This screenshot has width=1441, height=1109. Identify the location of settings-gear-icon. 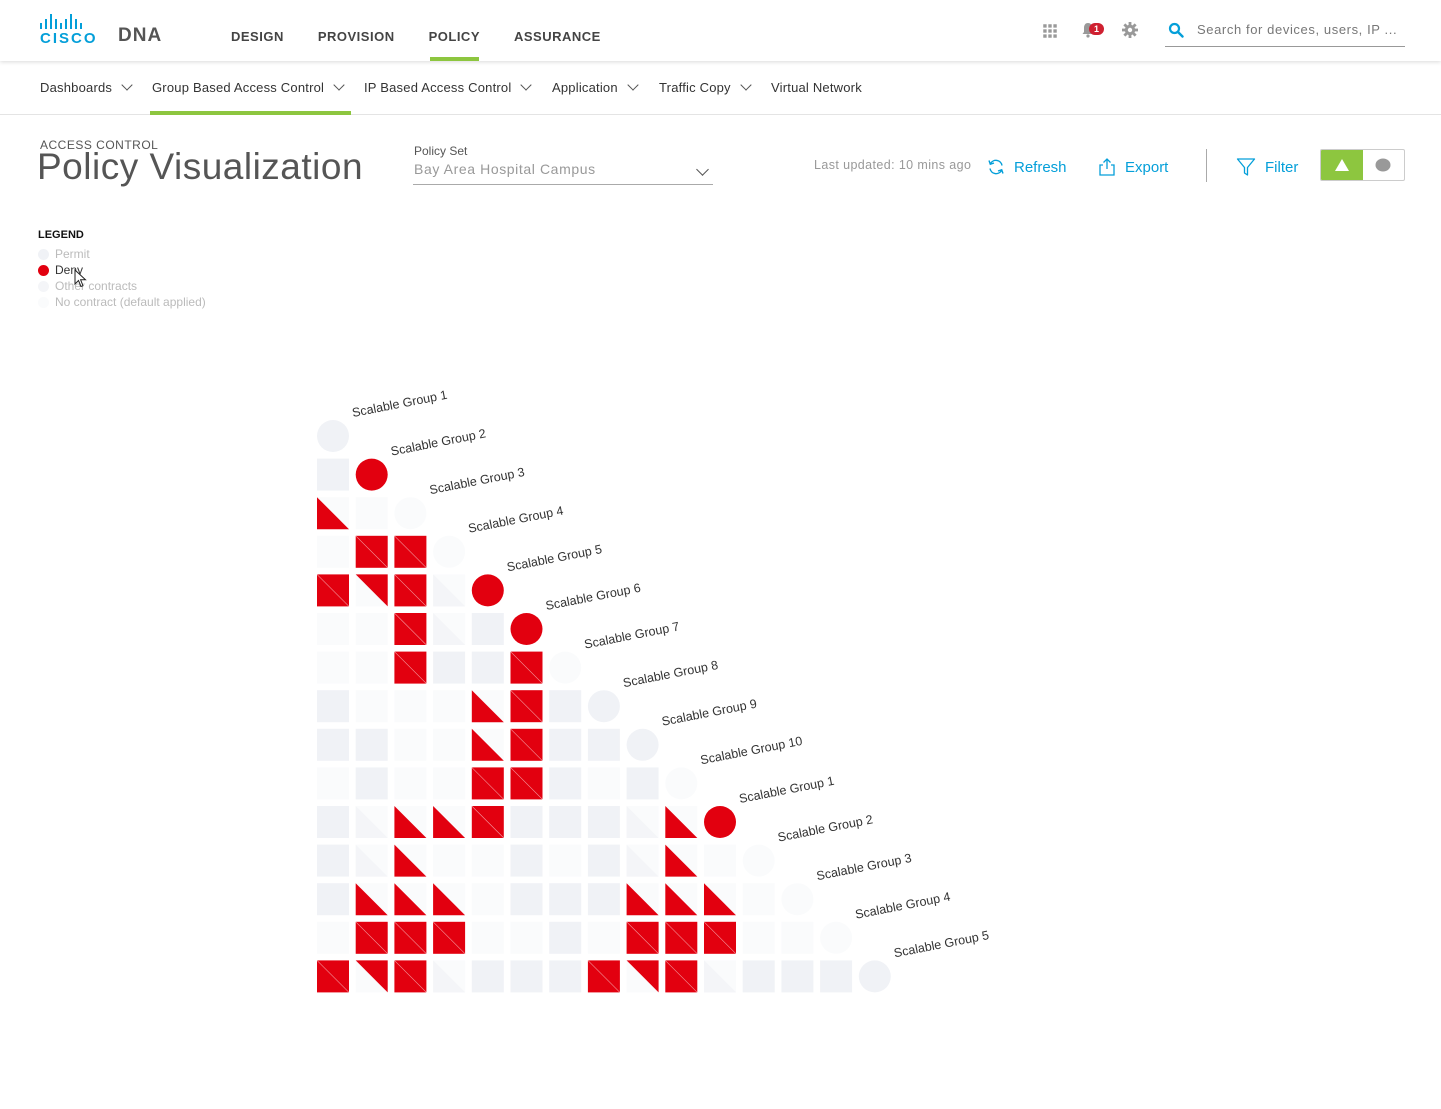
(1130, 30).